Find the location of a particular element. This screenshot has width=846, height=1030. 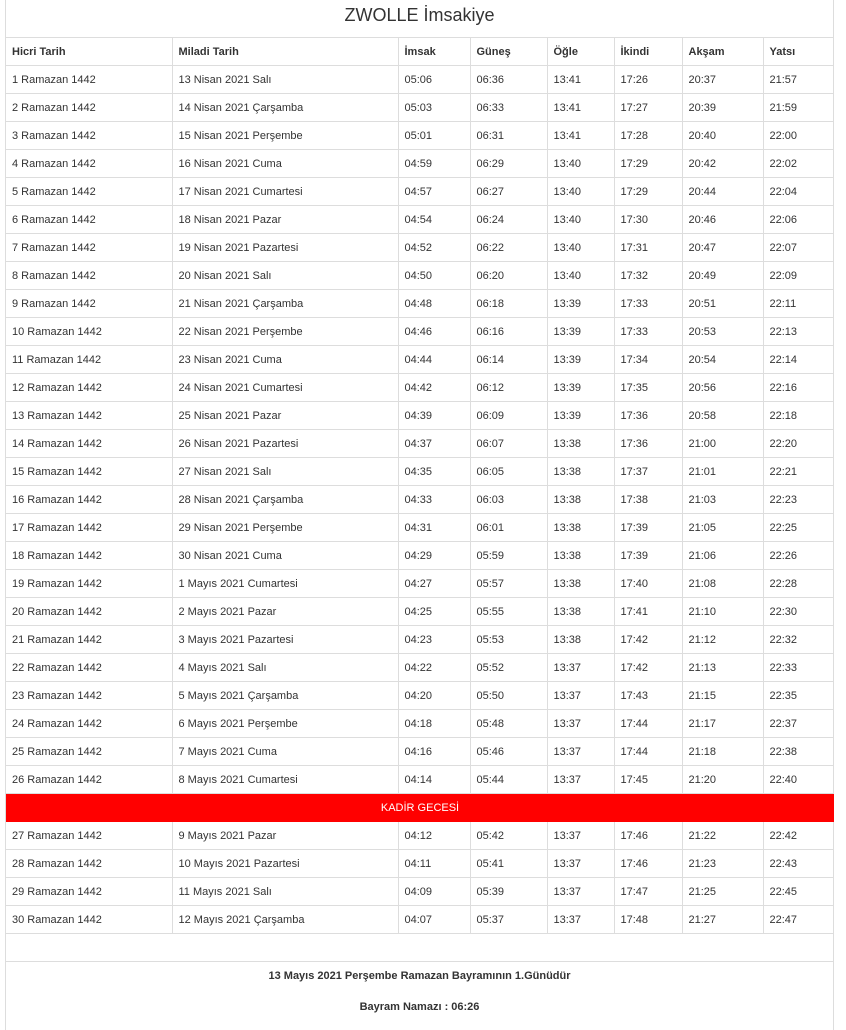

table-cell: 06:24 is located at coordinates (508, 219).